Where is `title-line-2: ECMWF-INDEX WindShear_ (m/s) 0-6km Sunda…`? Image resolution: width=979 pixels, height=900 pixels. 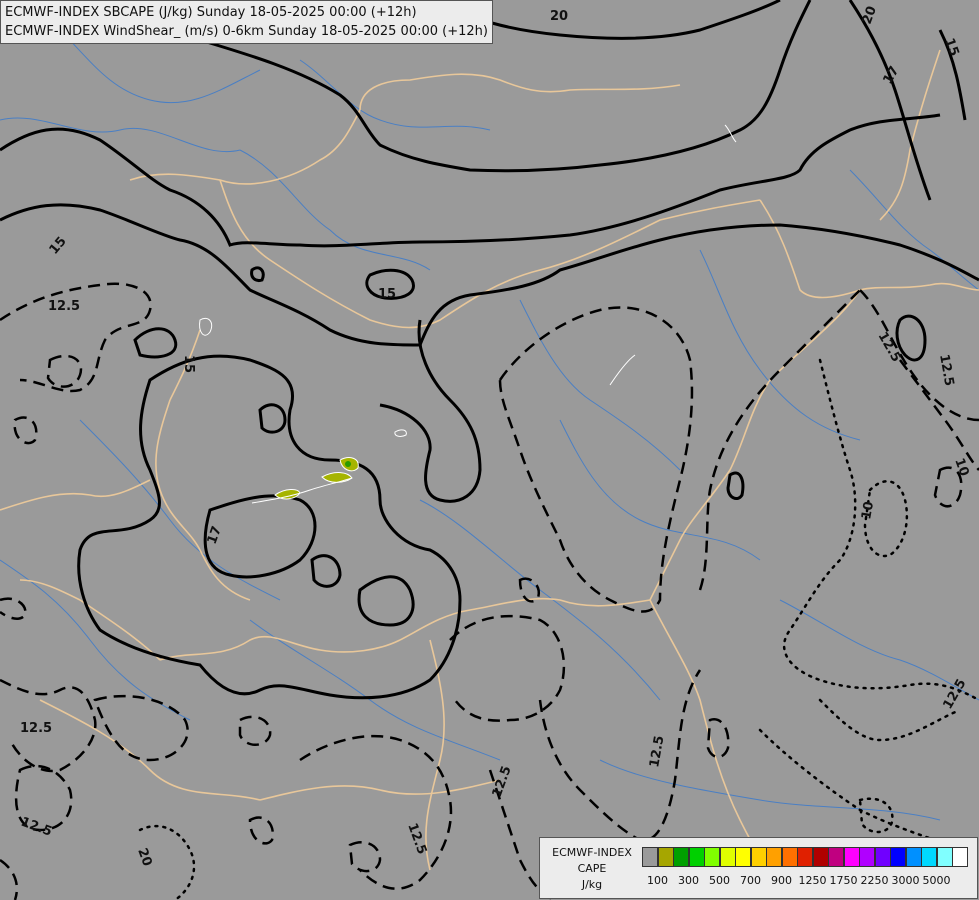
title-line-2: ECMWF-INDEX WindShear_ (m/s) 0-6km Sunda… is located at coordinates (246, 31).